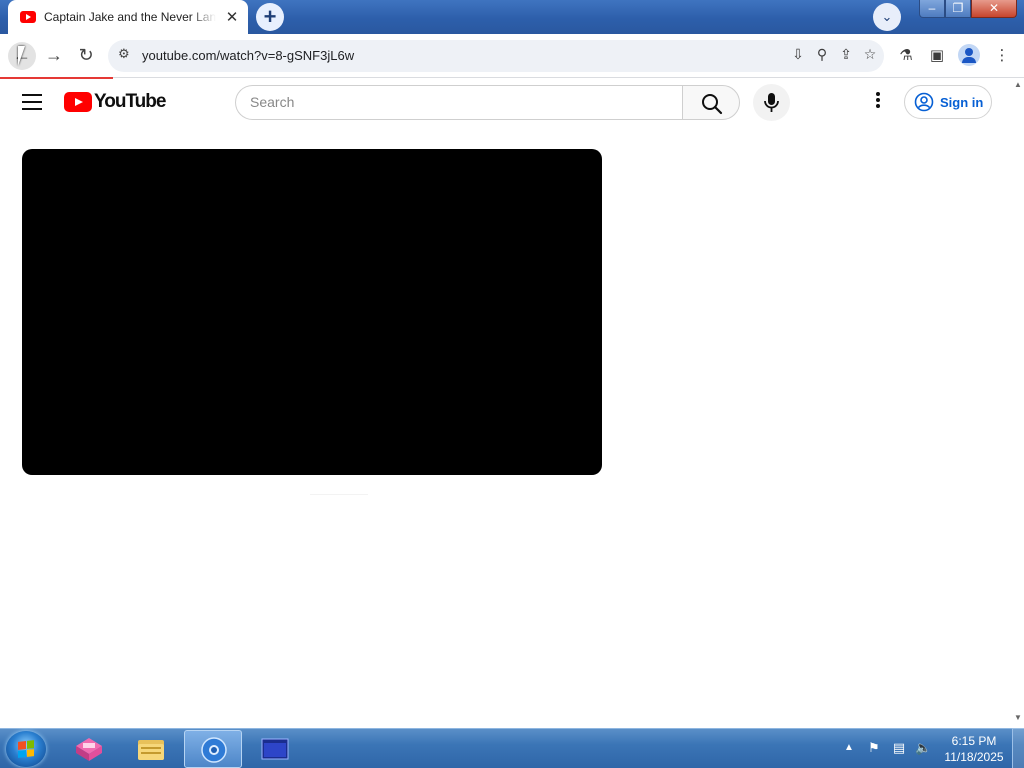 This screenshot has height=768, width=1024. I want to click on search-box, so click(459, 102).